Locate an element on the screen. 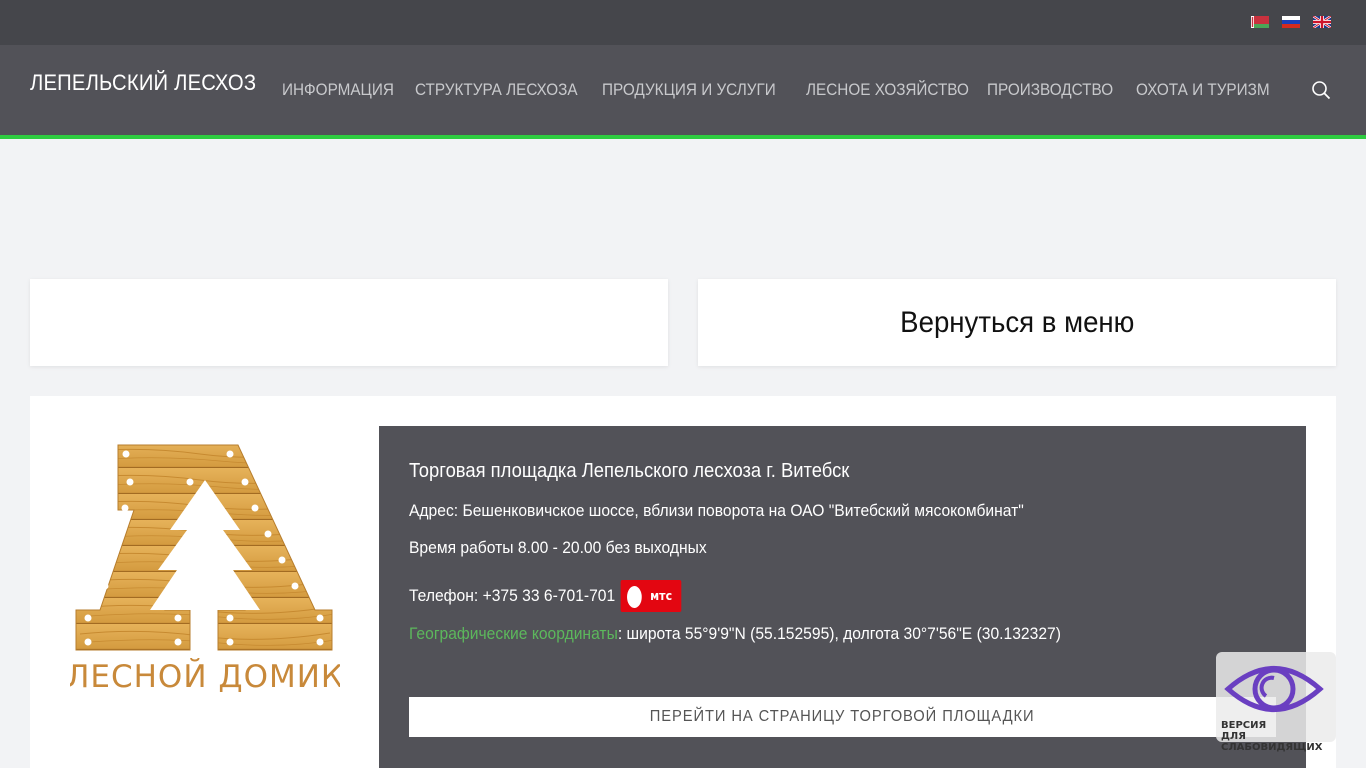 This screenshot has width=1366, height=768. empty-card is located at coordinates (349, 322).